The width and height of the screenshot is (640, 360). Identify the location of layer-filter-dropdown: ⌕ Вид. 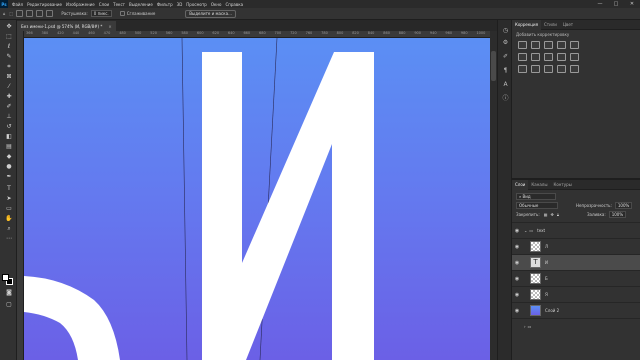
(536, 196).